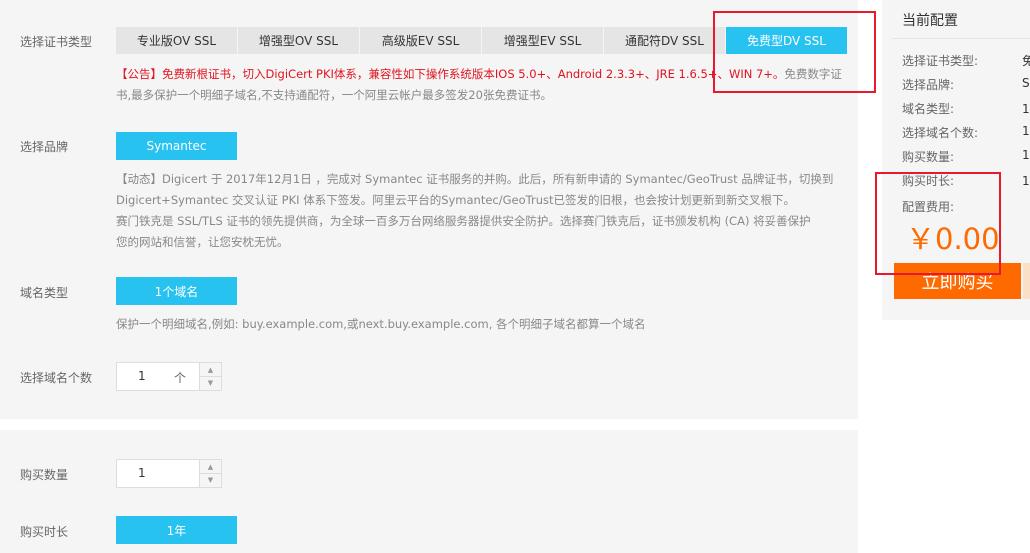  What do you see at coordinates (44, 532) in the screenshot?
I see `duration-label: 购买时长` at bounding box center [44, 532].